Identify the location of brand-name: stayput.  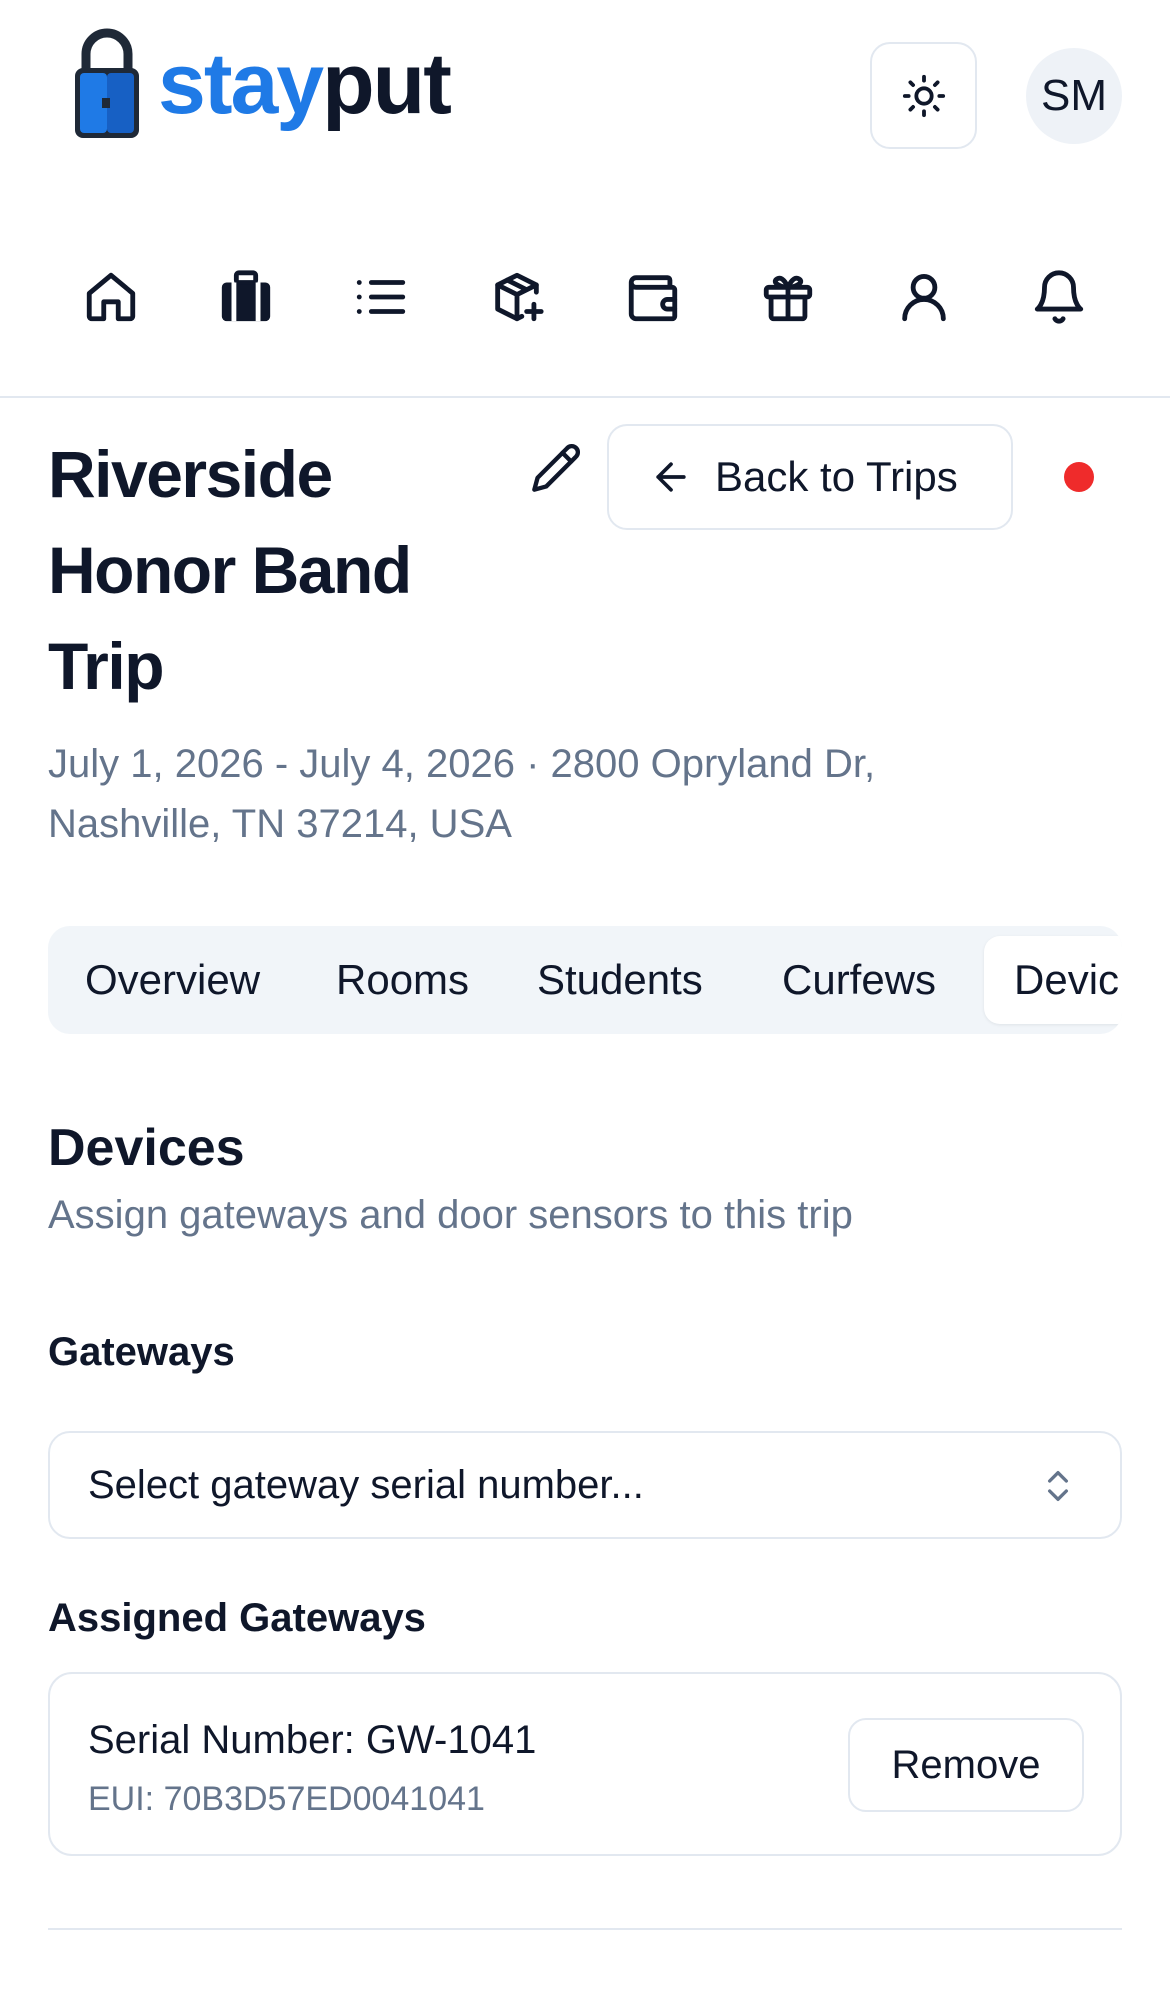
(305, 84).